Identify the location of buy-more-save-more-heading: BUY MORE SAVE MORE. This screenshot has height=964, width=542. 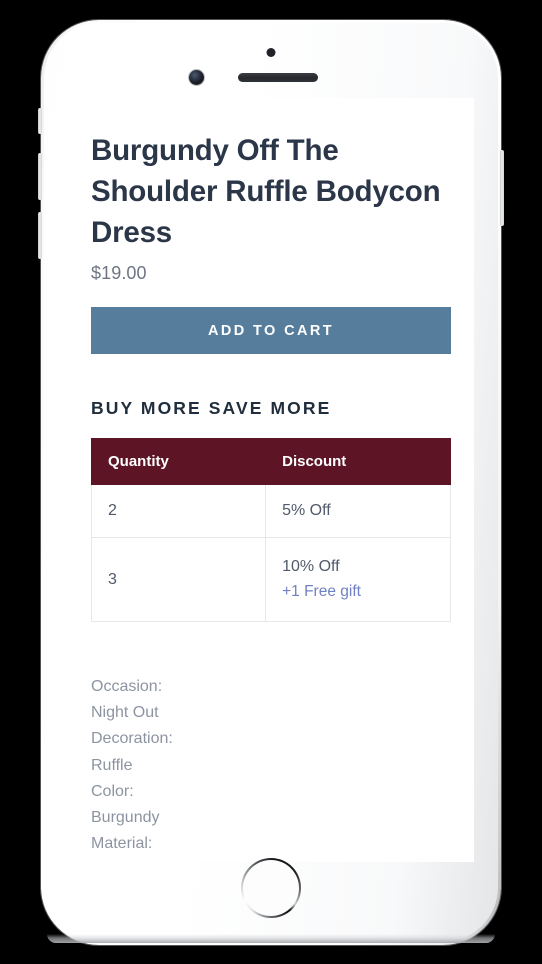
(211, 408).